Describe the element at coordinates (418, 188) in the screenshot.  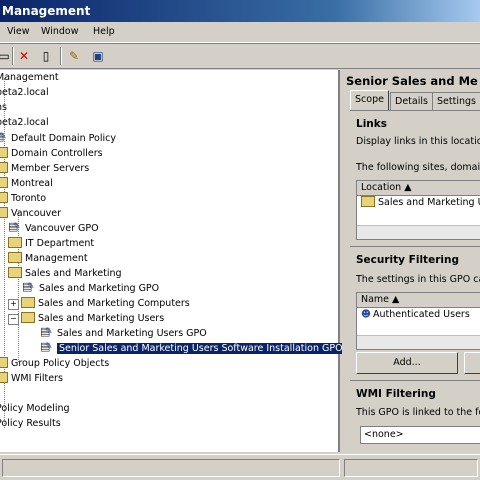
I see `location-column-header: Location ▲` at that location.